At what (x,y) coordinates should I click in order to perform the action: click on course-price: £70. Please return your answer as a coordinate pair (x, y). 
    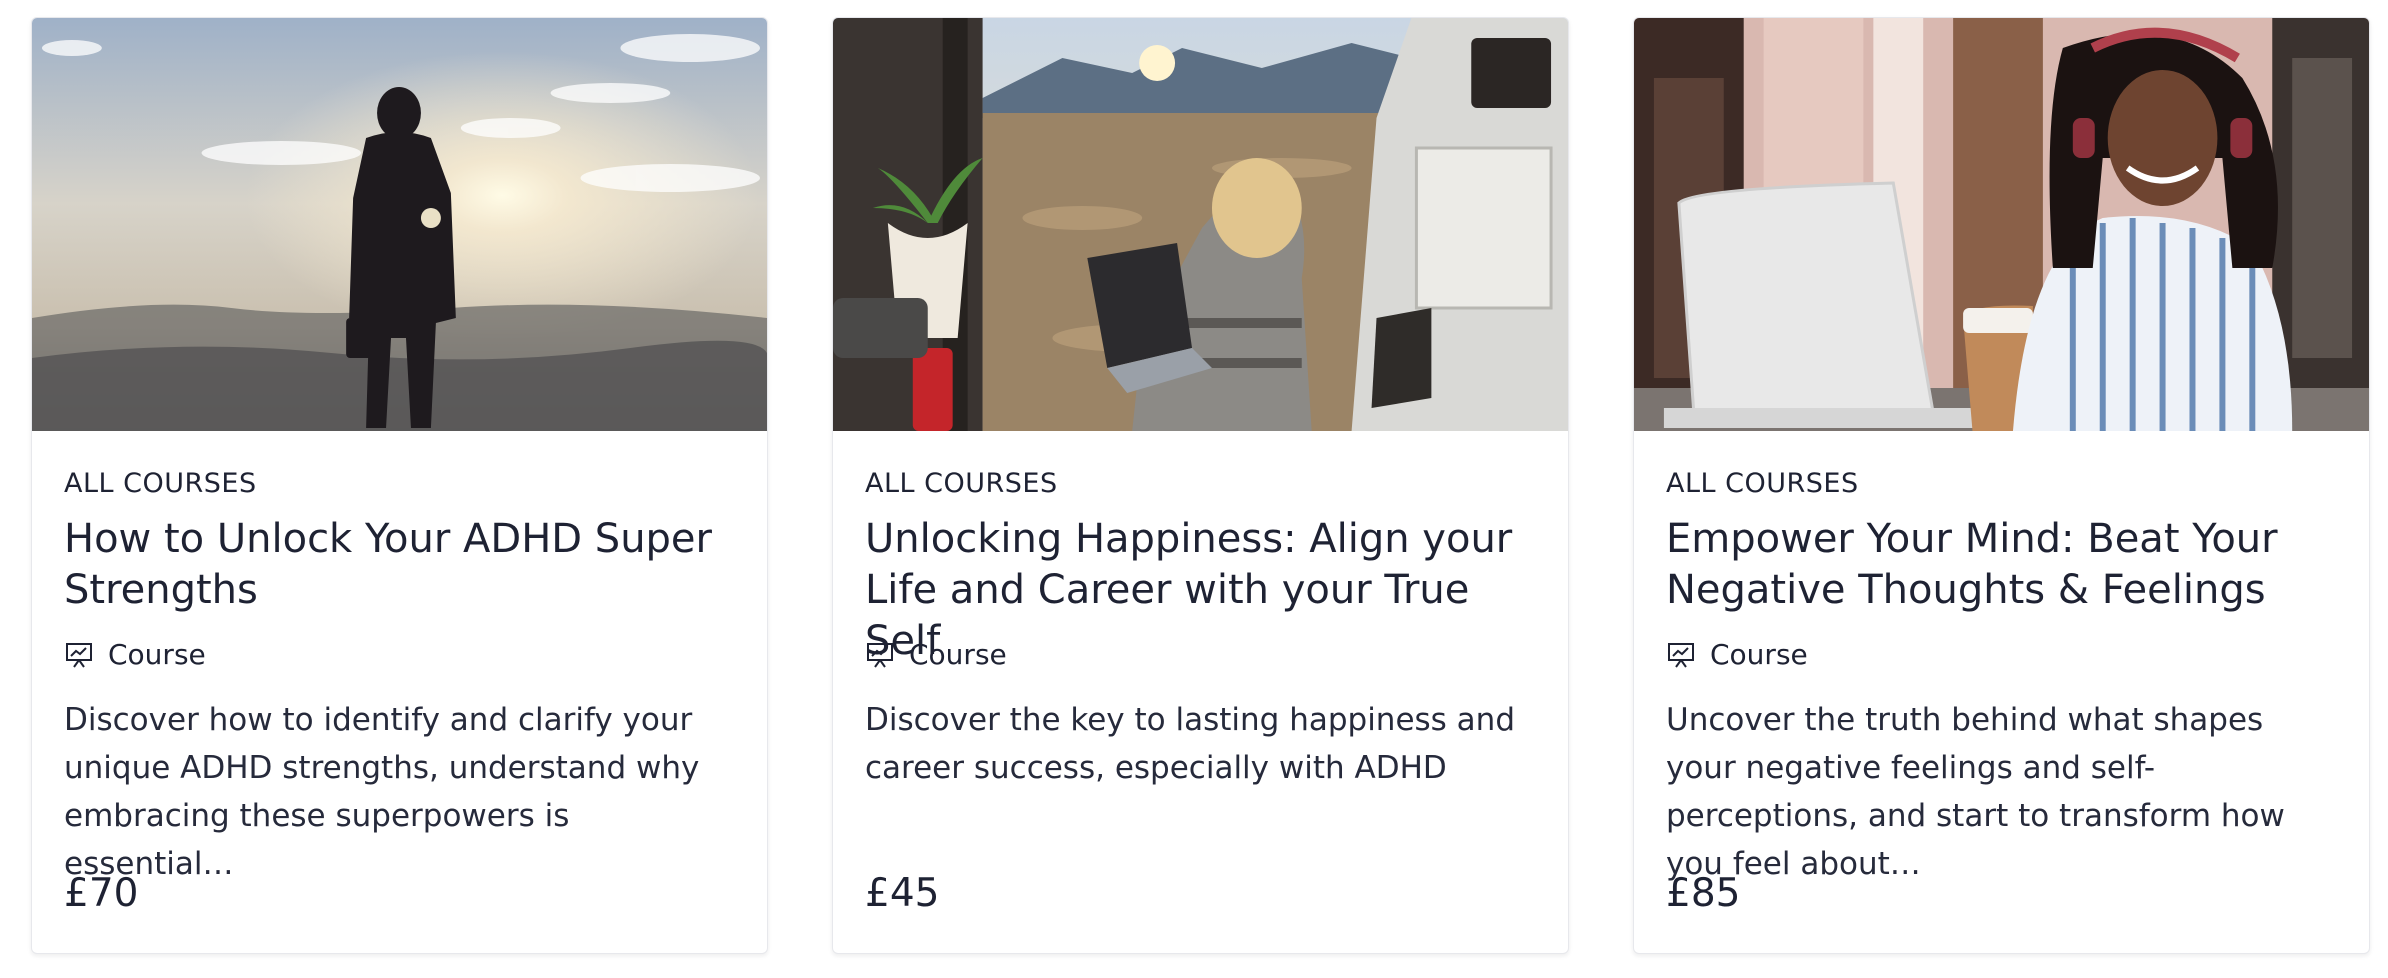
    Looking at the image, I should click on (101, 893).